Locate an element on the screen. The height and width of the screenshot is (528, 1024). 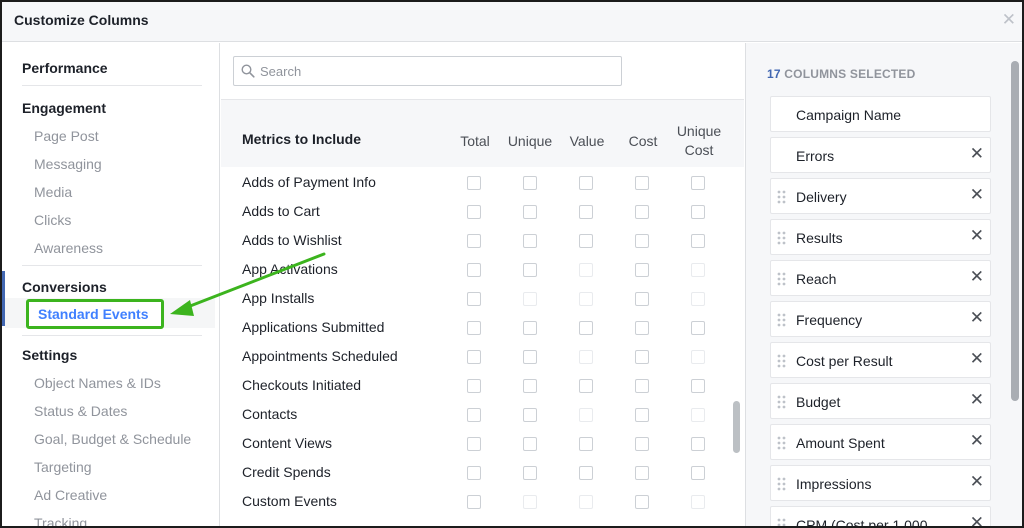
selected-columns-scrollbar is located at coordinates (1015, 231).